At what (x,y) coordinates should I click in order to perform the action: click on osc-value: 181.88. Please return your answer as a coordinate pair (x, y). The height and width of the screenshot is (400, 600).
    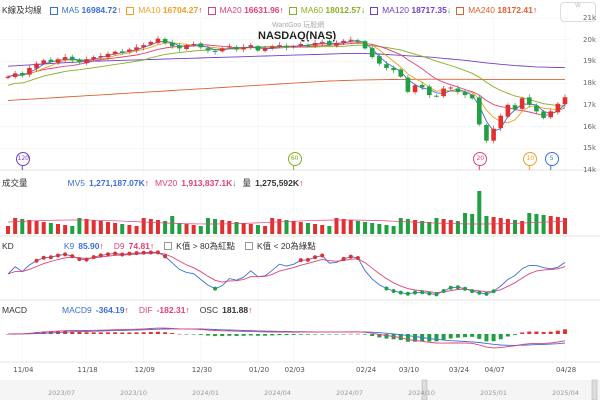
    Looking at the image, I should click on (235, 310).